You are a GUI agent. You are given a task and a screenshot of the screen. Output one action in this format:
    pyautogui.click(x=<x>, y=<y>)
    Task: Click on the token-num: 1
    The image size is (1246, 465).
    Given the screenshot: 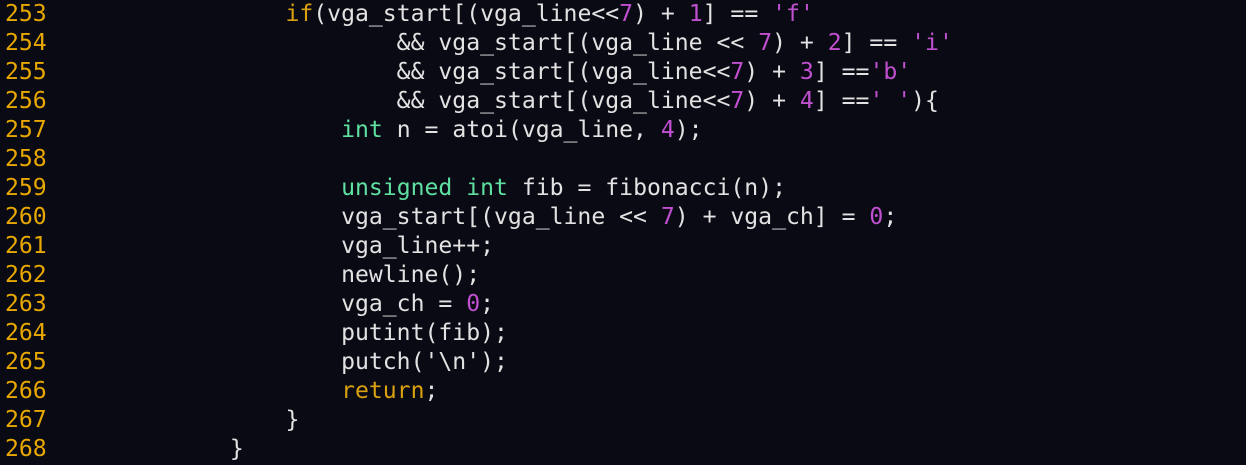 What is the action you would take?
    pyautogui.click(x=695, y=14)
    